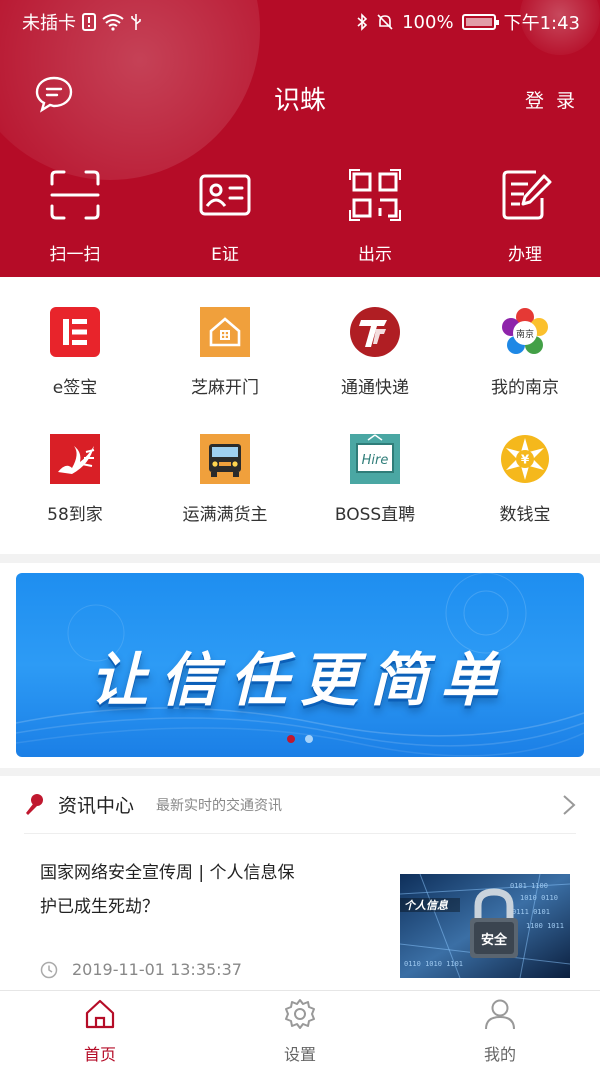 This screenshot has height=1067, width=600. Describe the element at coordinates (100, 1014) in the screenshot. I see `home-icon` at that location.